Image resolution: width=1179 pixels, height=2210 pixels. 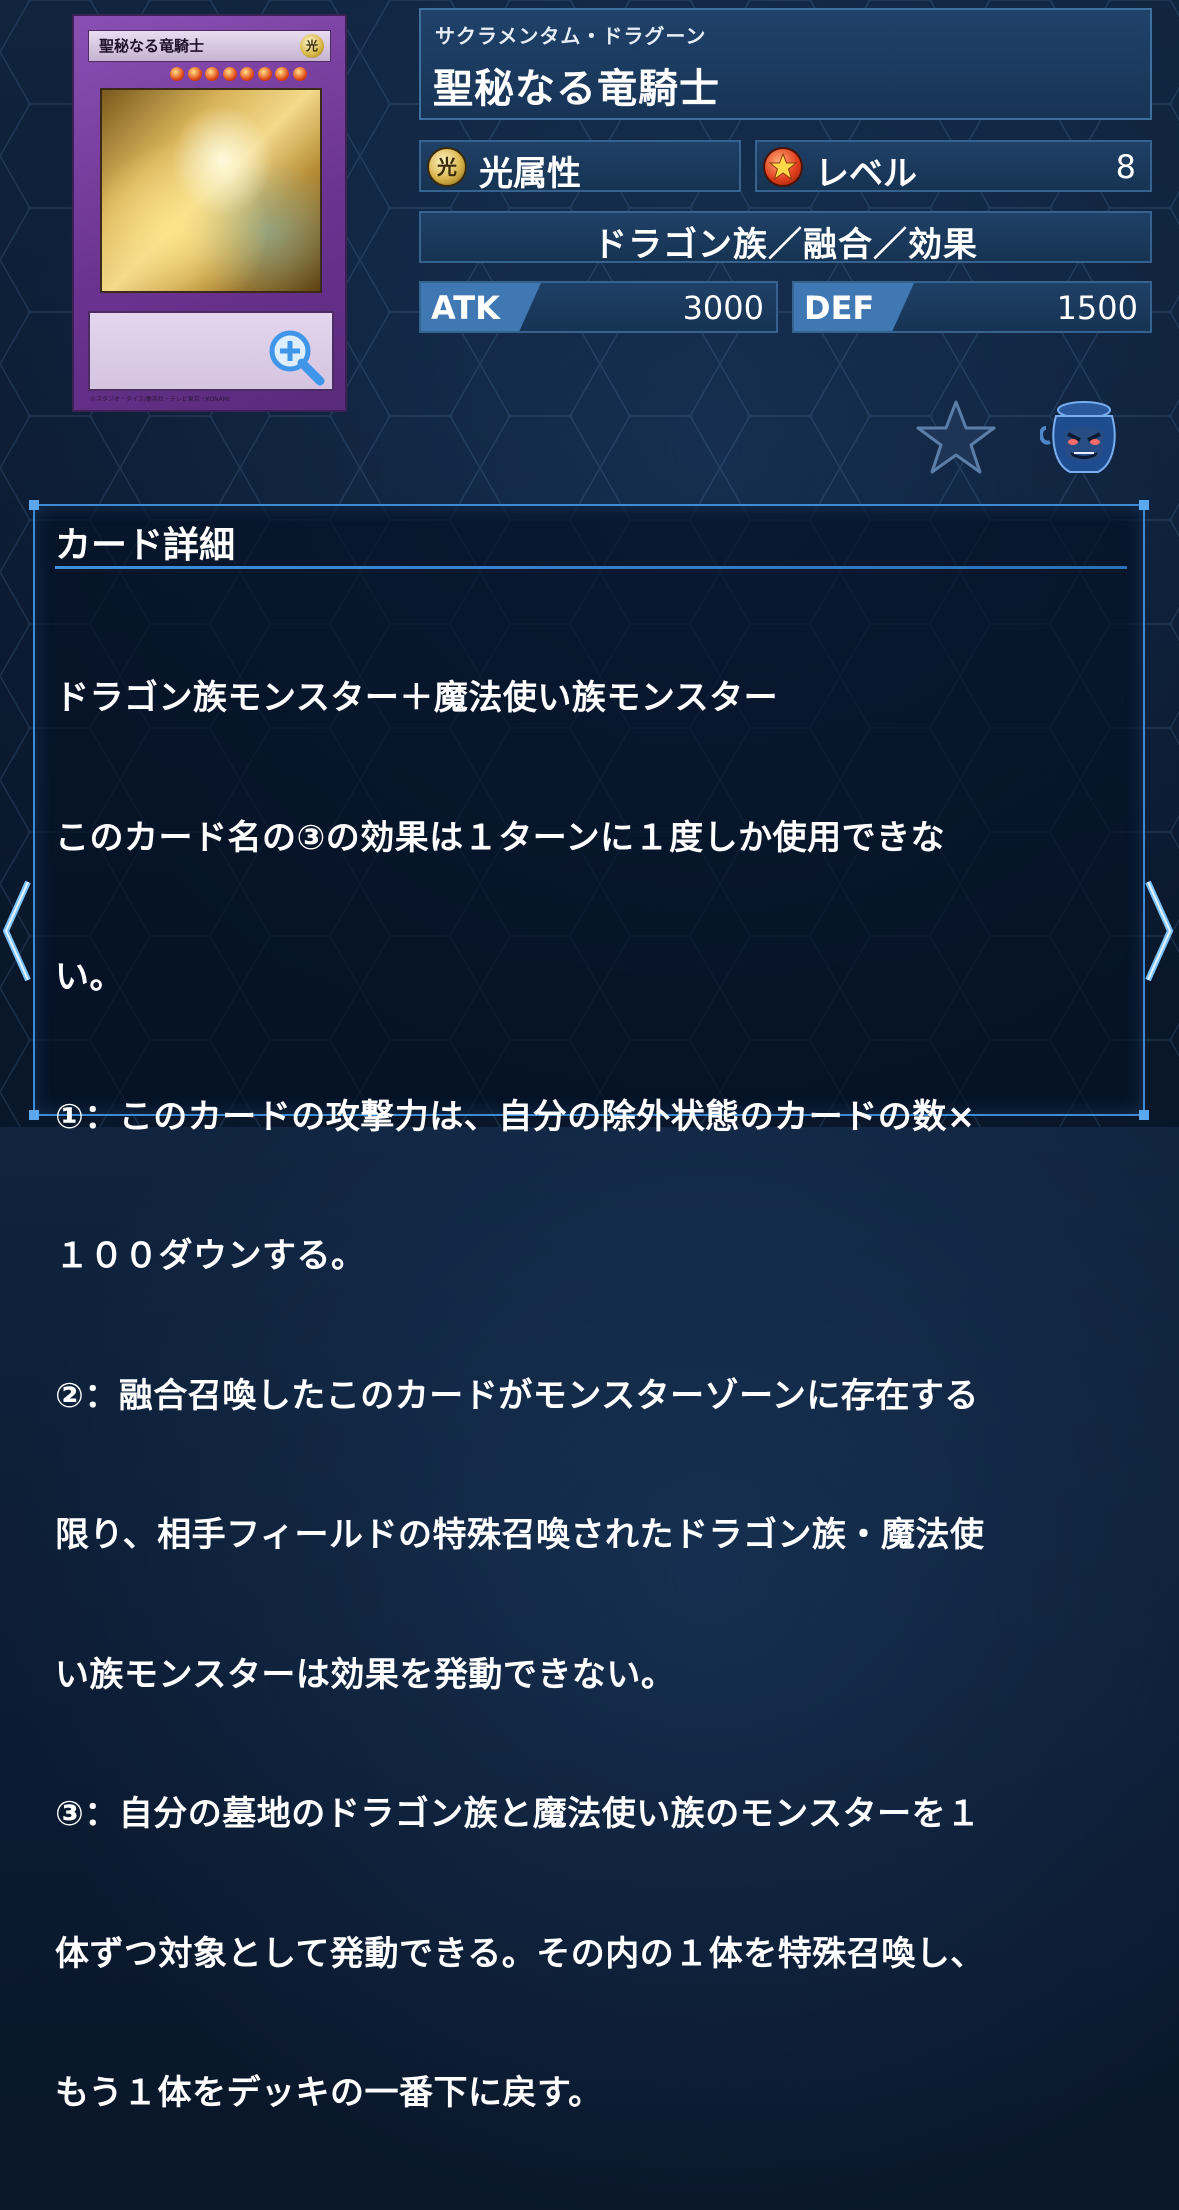 I want to click on def-box: DEF 1500, so click(x=972, y=307).